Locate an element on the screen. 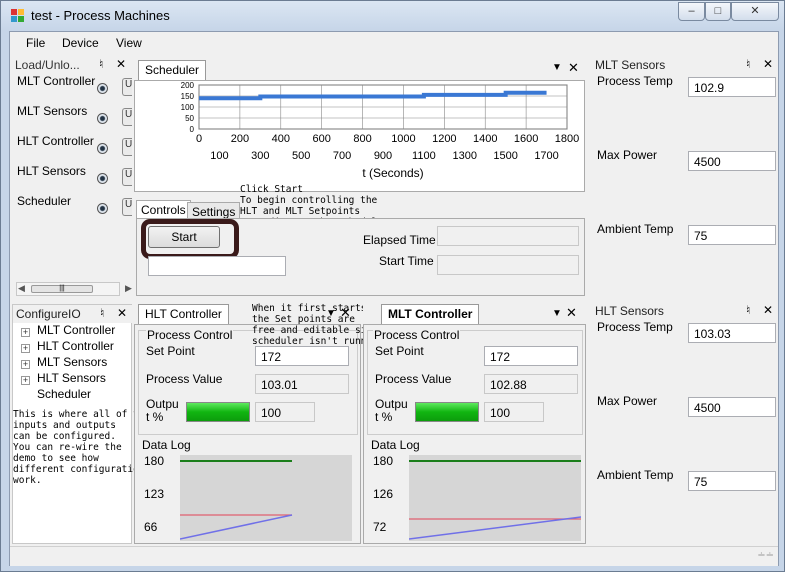  hlt-output-label: Outpu t % is located at coordinates (162, 410).